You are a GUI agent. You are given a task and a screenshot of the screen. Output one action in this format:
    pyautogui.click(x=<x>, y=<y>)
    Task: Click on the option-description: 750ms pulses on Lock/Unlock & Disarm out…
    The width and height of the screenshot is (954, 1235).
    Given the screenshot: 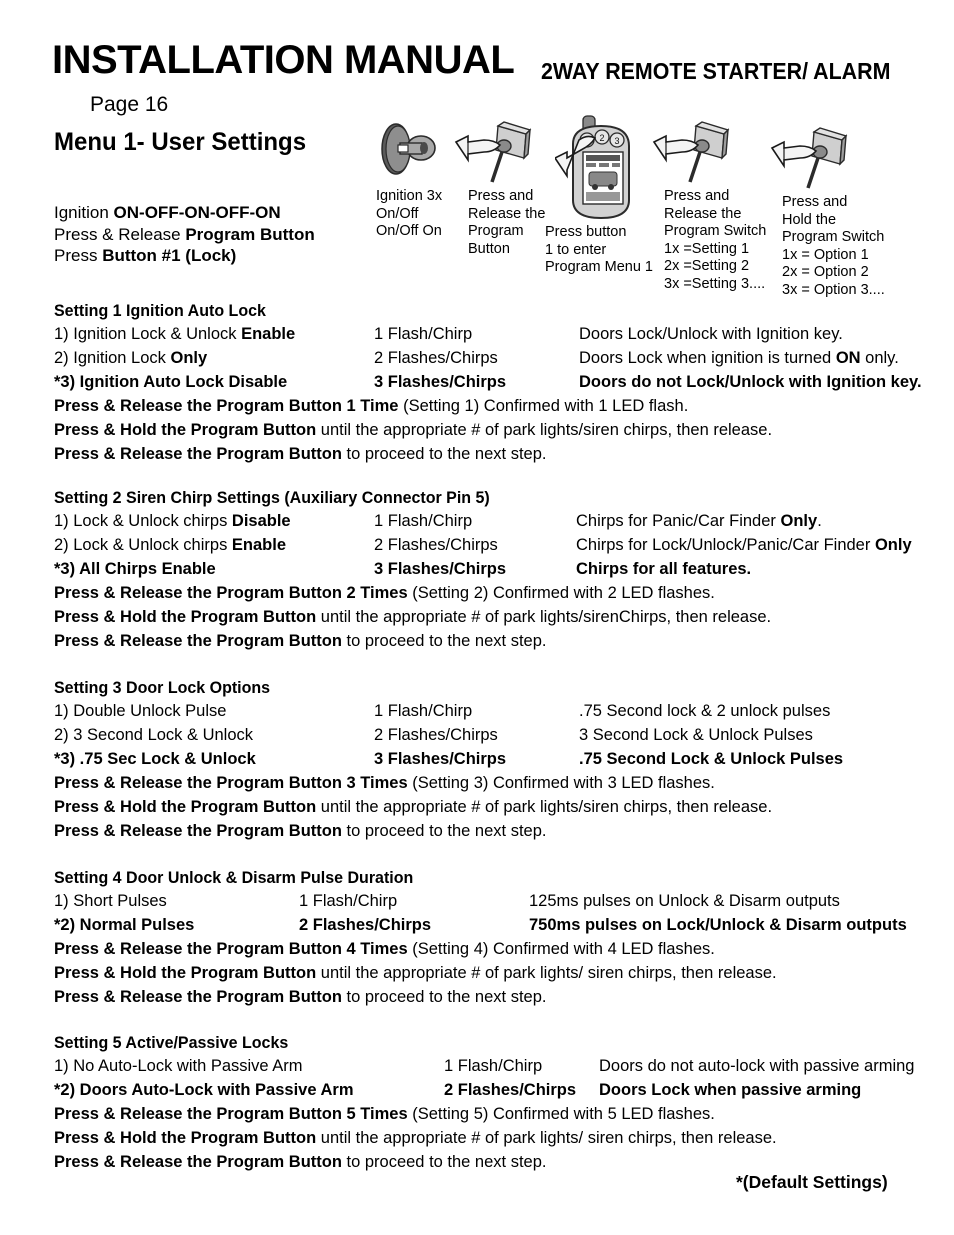 What is the action you would take?
    pyautogui.click(x=718, y=925)
    